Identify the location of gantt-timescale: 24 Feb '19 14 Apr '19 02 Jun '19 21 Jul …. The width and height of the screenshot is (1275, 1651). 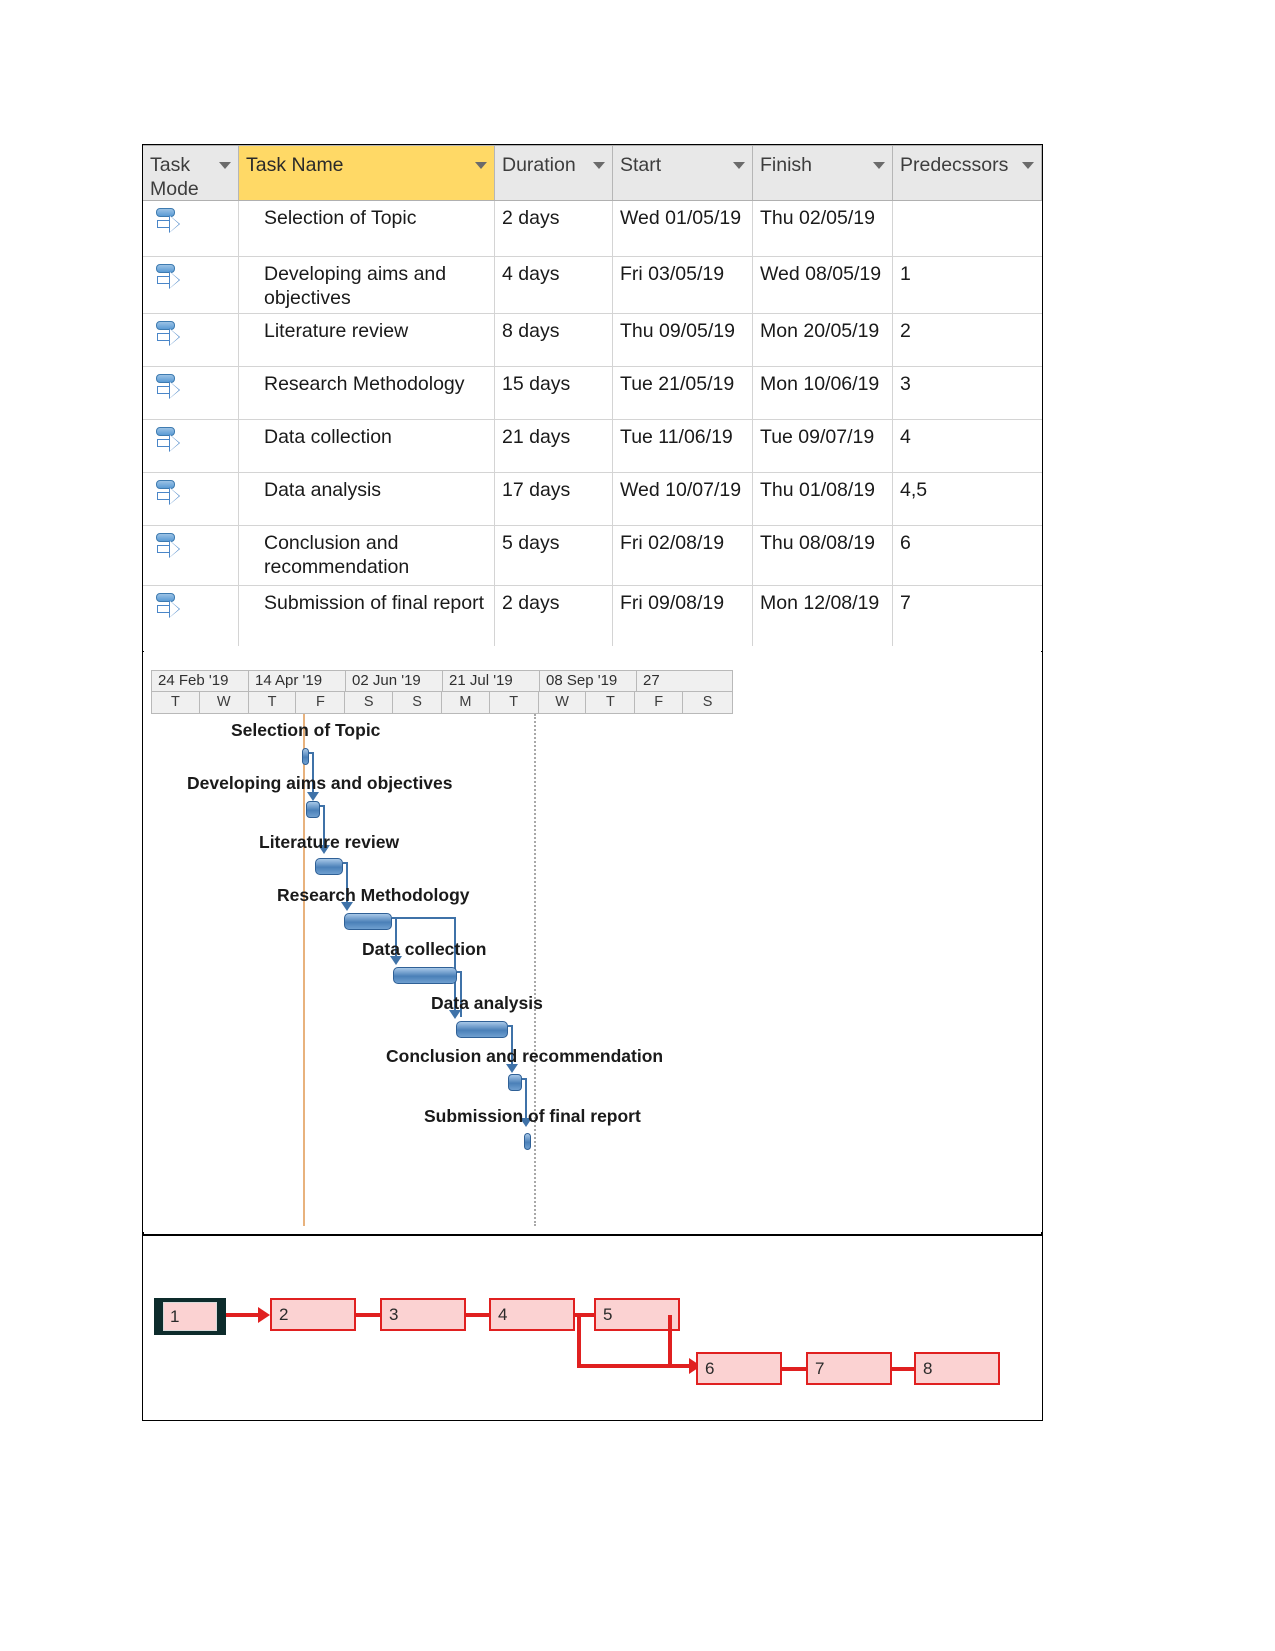
(442, 692).